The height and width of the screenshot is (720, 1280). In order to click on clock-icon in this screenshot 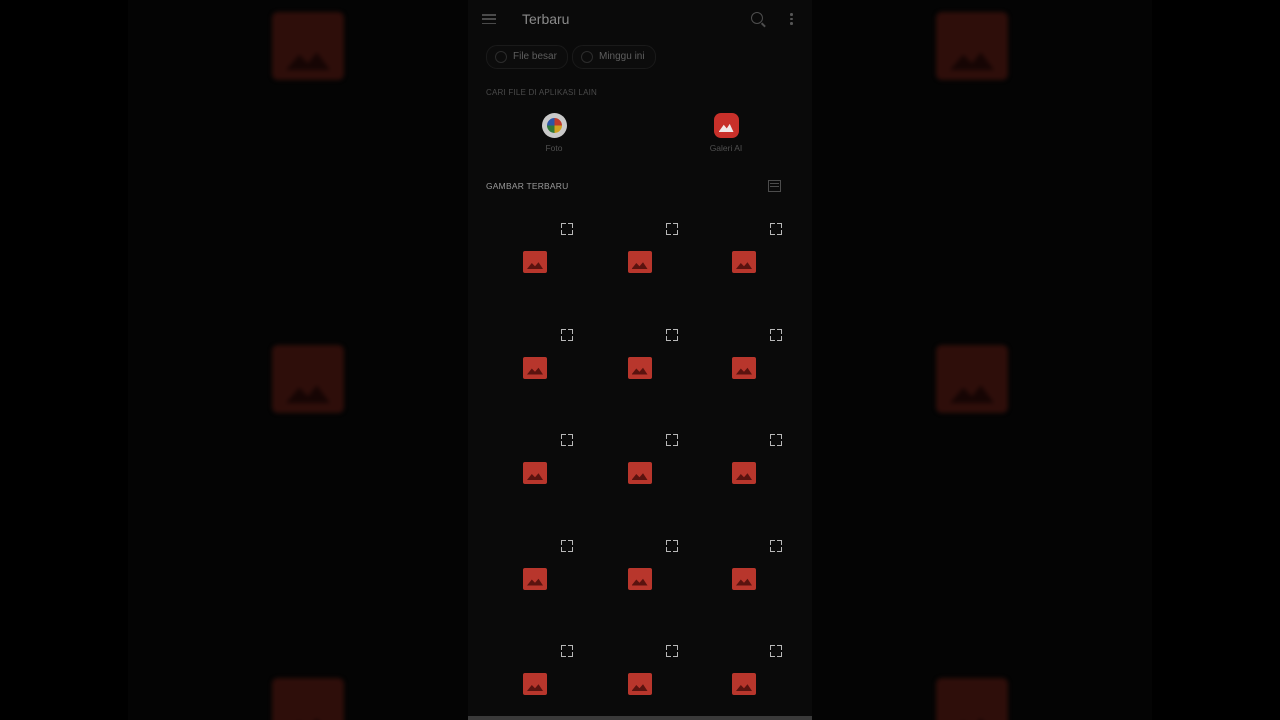, I will do `click(587, 57)`.